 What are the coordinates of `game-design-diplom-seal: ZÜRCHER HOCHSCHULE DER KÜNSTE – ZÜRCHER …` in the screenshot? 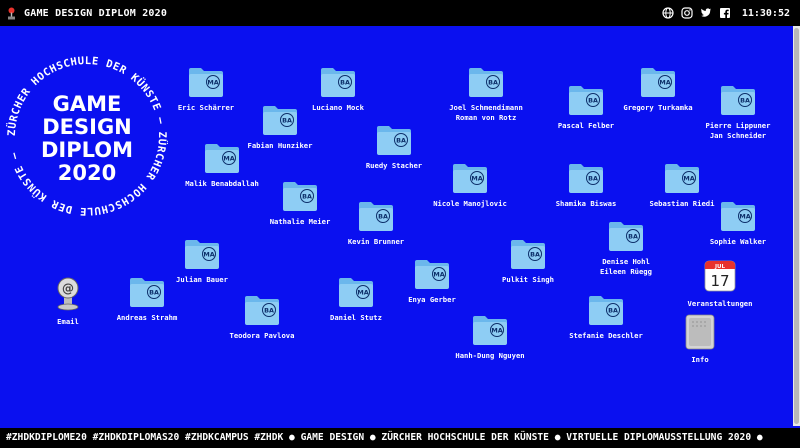 It's located at (87, 136).